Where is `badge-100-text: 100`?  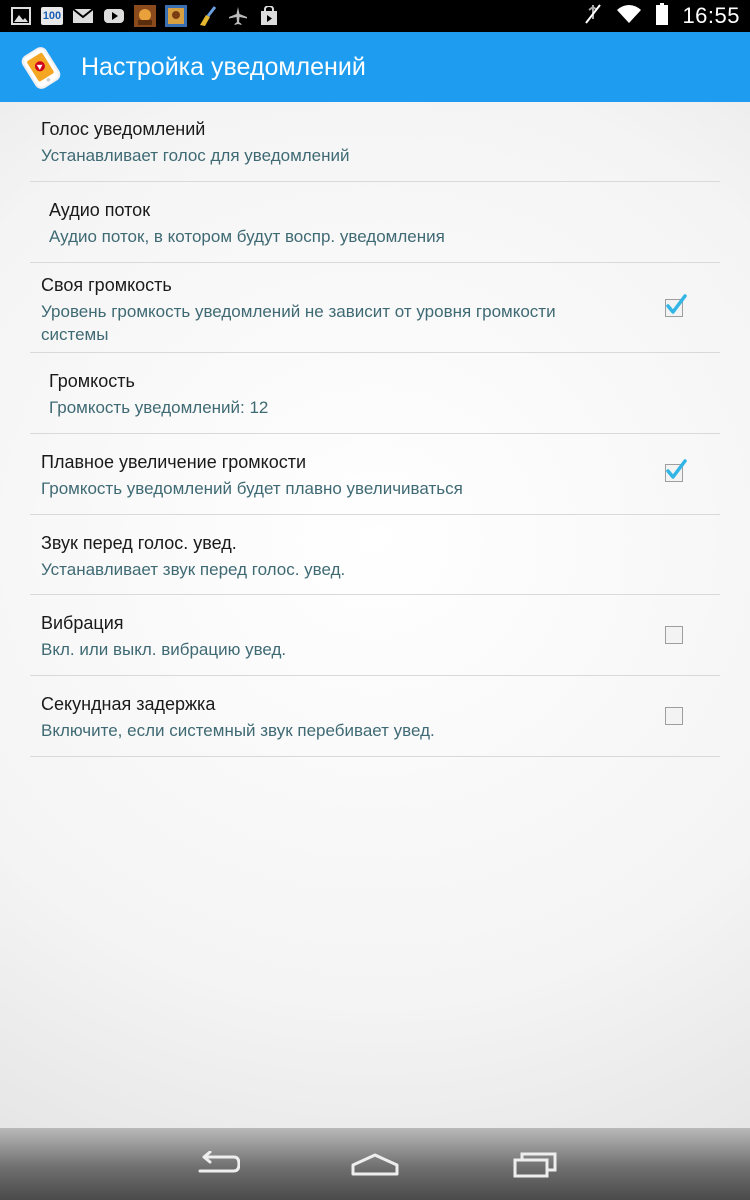
badge-100-text: 100 is located at coordinates (52, 16).